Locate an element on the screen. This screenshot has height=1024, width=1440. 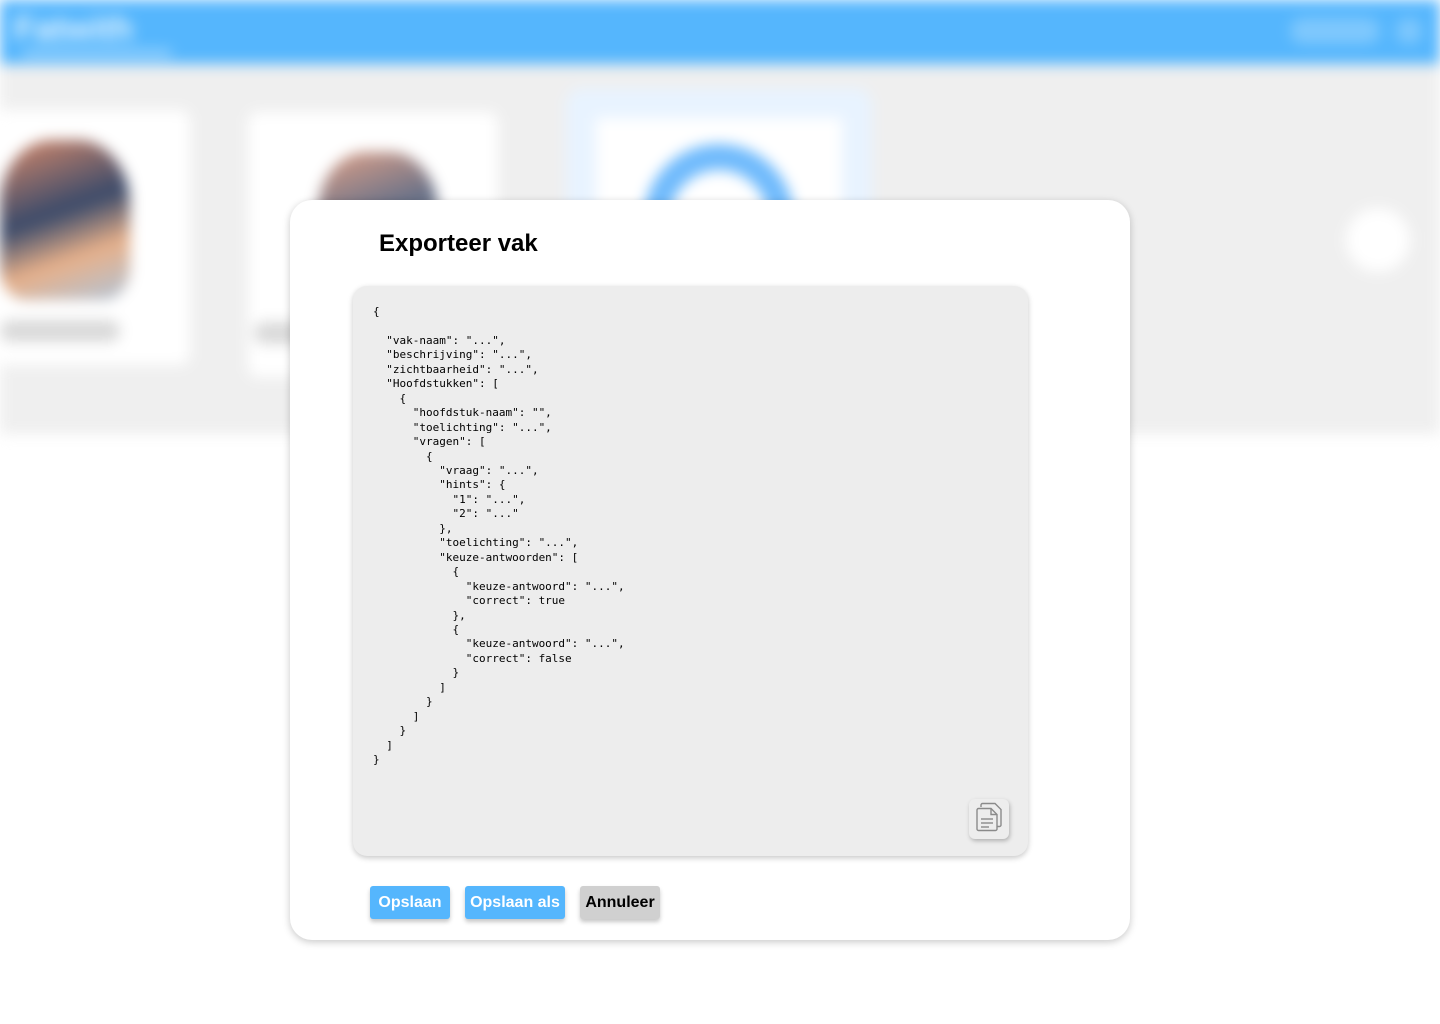
carousel-next-button is located at coordinates (1378, 240).